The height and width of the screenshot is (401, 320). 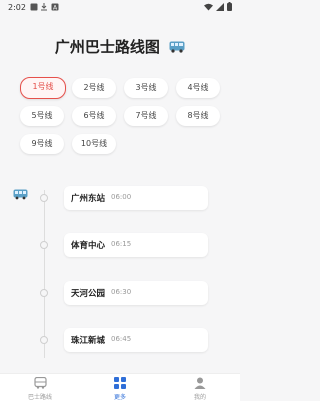 What do you see at coordinates (44, 274) in the screenshot?
I see `timeline-line` at bounding box center [44, 274].